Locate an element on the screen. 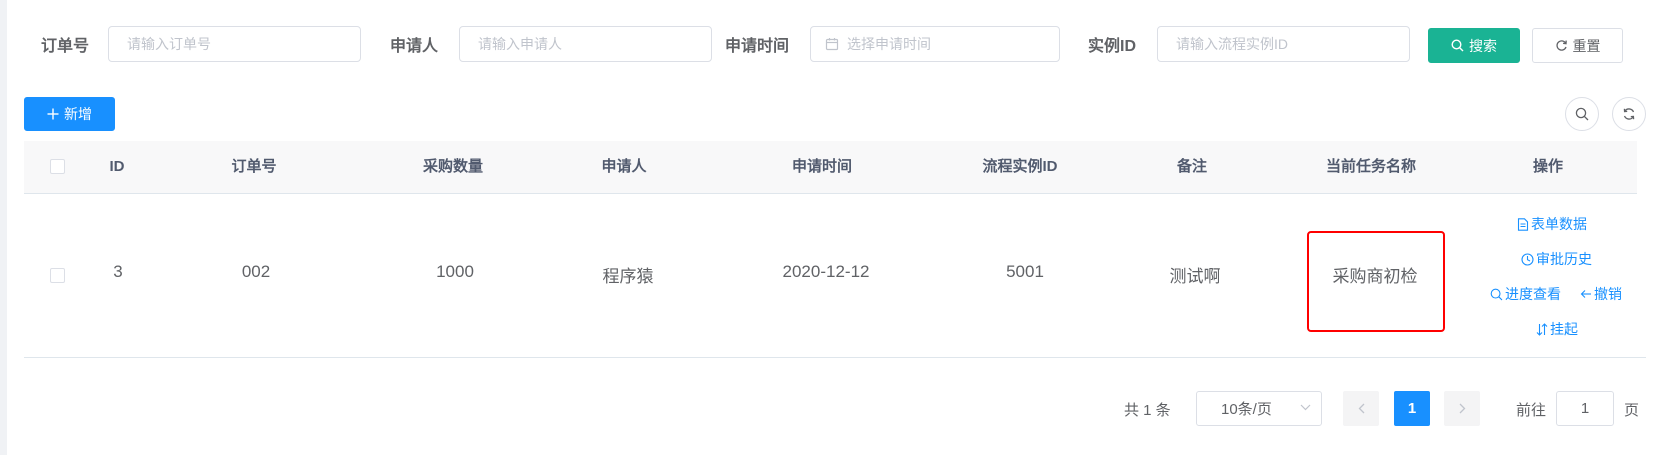 This screenshot has width=1669, height=455. prev-page-button is located at coordinates (1361, 408).